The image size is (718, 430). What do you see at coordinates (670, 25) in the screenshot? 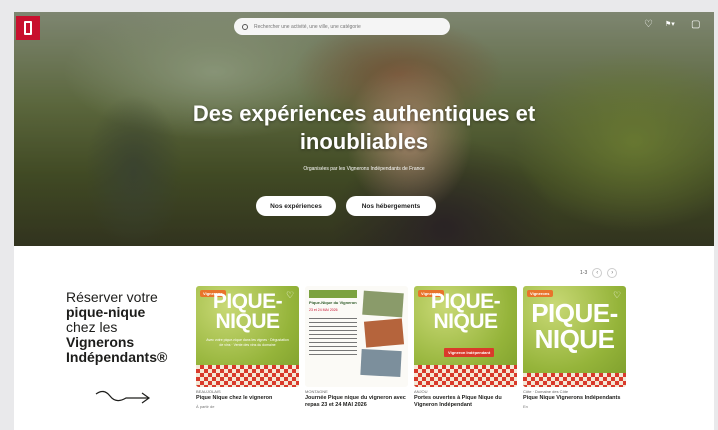
I see `language-flag-icon: ⚑▾` at bounding box center [670, 25].